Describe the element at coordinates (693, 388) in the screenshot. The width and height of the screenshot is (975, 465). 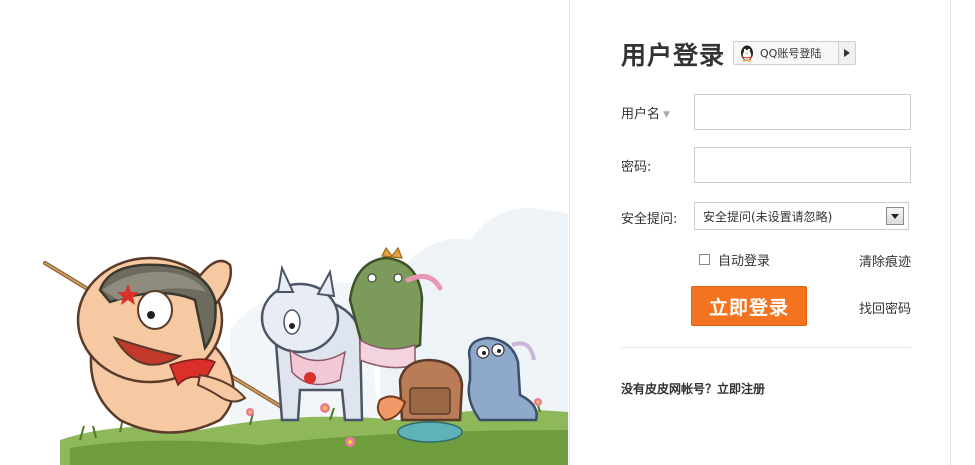
I see `register-link: 没有皮皮网帐号？立即注册` at that location.